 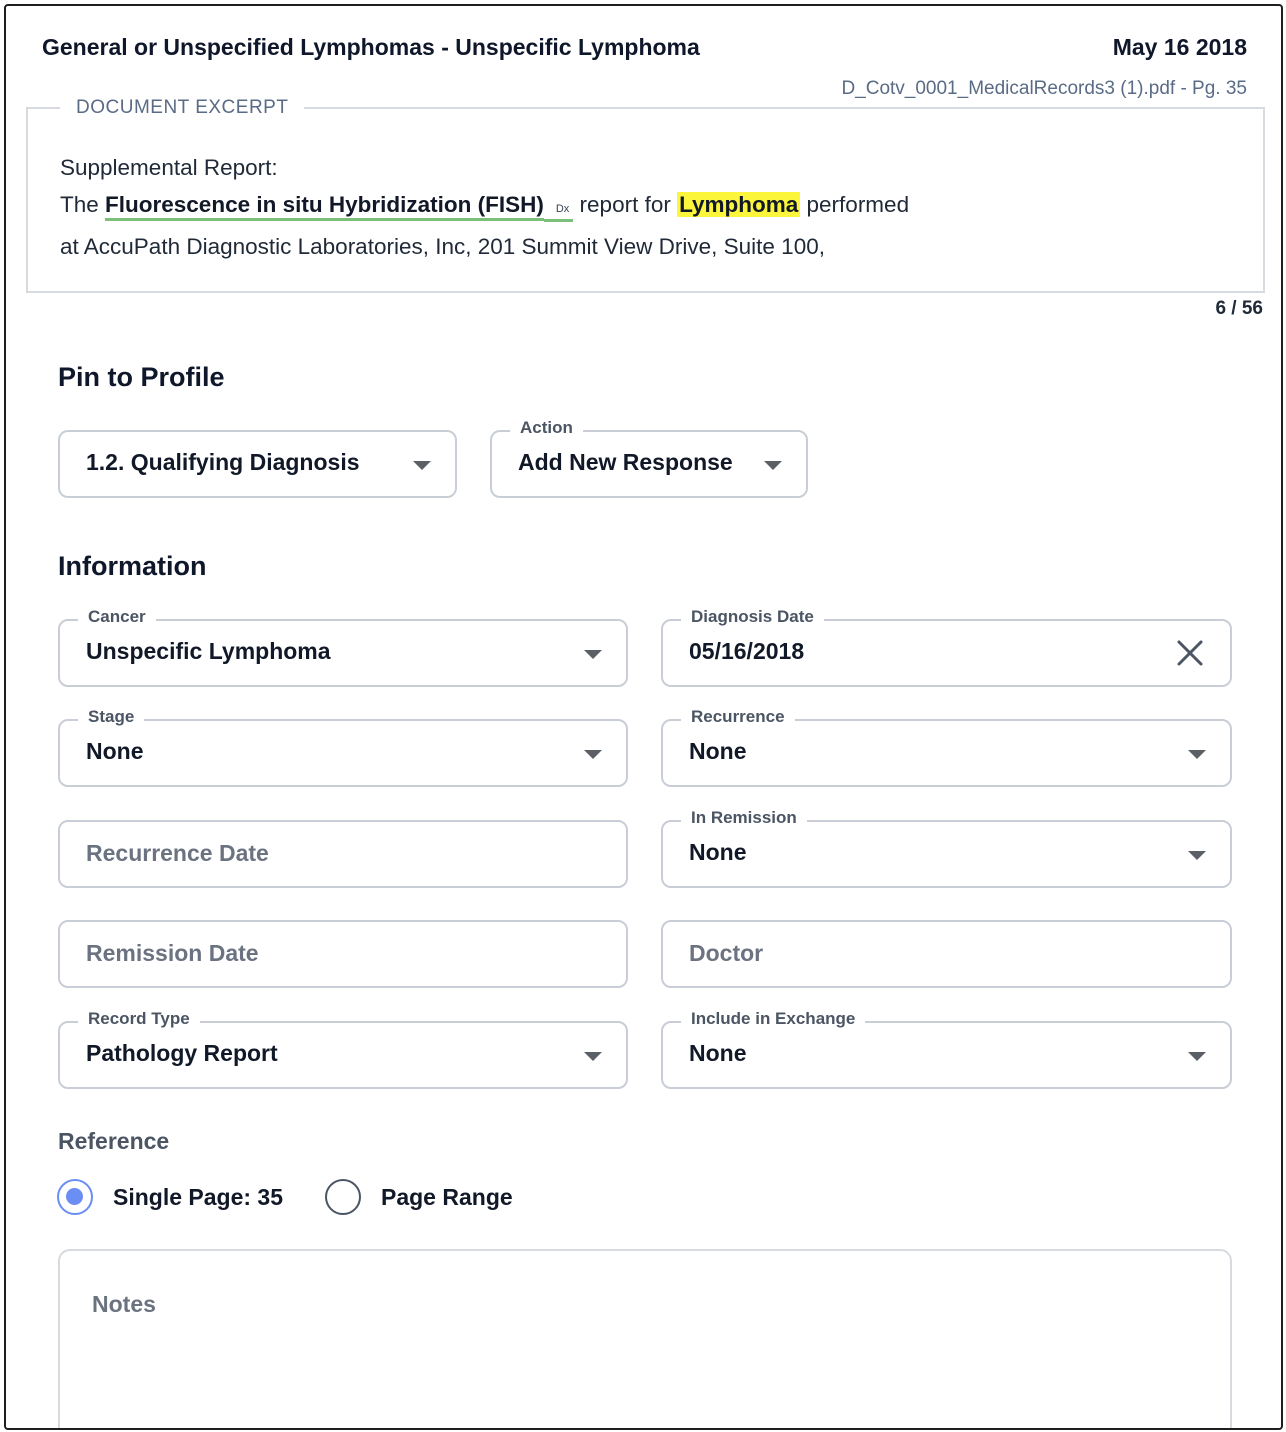 What do you see at coordinates (747, 651) in the screenshot?
I see `diagnosis-date-value: 05/16/2018` at bounding box center [747, 651].